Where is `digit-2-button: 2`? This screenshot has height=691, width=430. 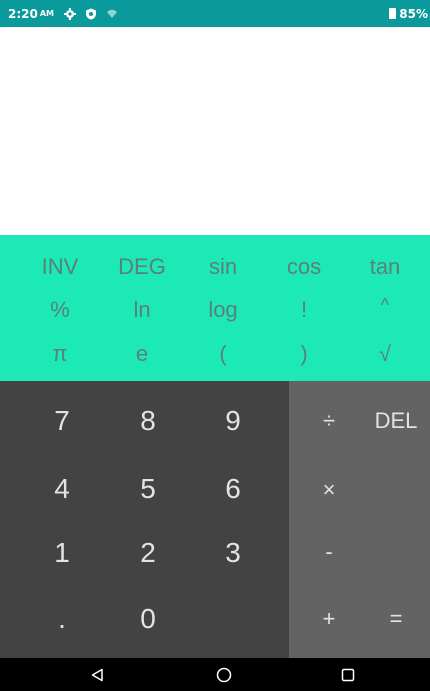 digit-2-button: 2 is located at coordinates (148, 553).